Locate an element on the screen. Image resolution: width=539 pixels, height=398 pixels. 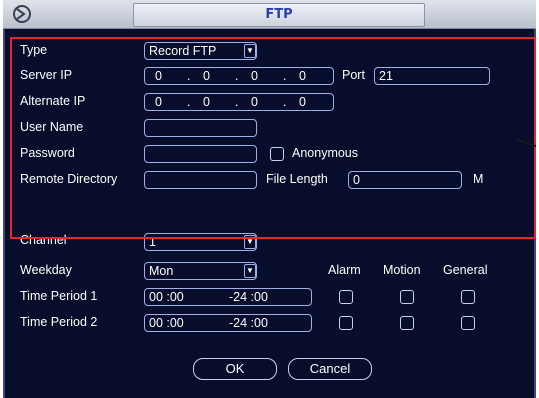
time-period-1-motion-checkbox is located at coordinates (407, 297).